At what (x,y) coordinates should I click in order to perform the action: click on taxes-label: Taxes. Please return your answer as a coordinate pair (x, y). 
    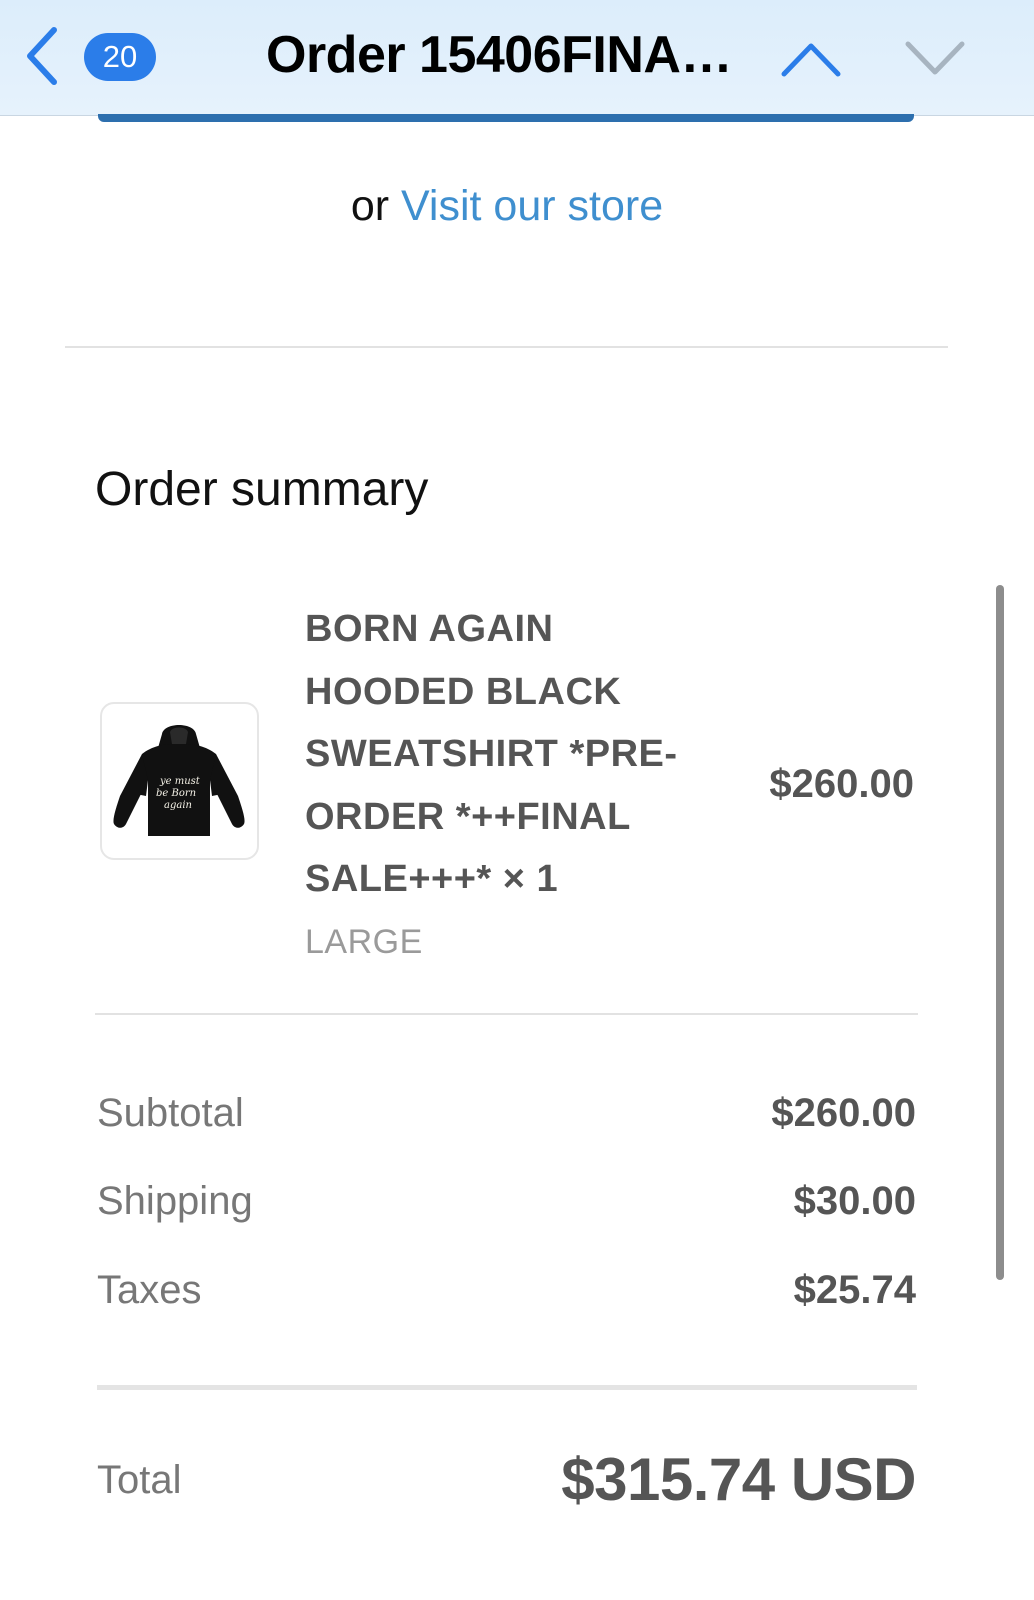
    Looking at the image, I should click on (149, 1290).